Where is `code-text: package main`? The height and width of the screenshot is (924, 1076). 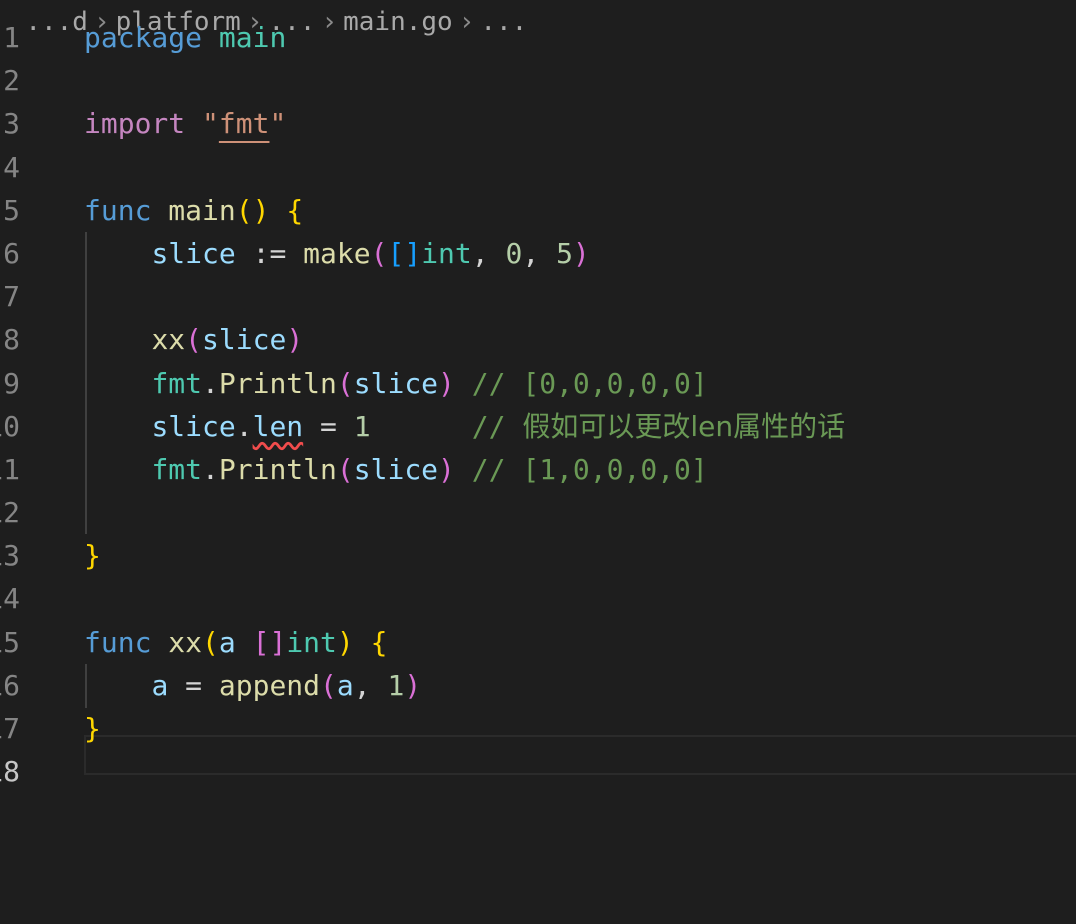 code-text: package main is located at coordinates (185, 37).